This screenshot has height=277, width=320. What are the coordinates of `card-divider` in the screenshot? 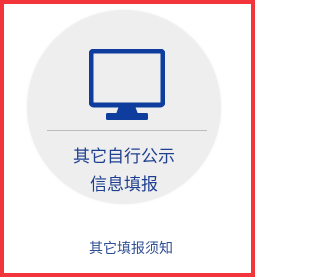 It's located at (127, 130).